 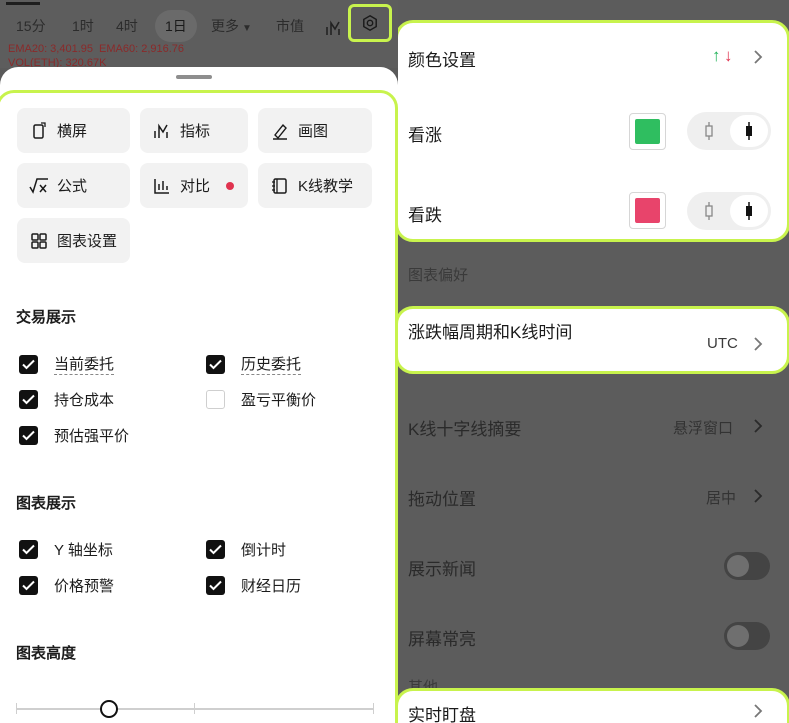 I want to click on drag-handle, so click(x=194, y=77).